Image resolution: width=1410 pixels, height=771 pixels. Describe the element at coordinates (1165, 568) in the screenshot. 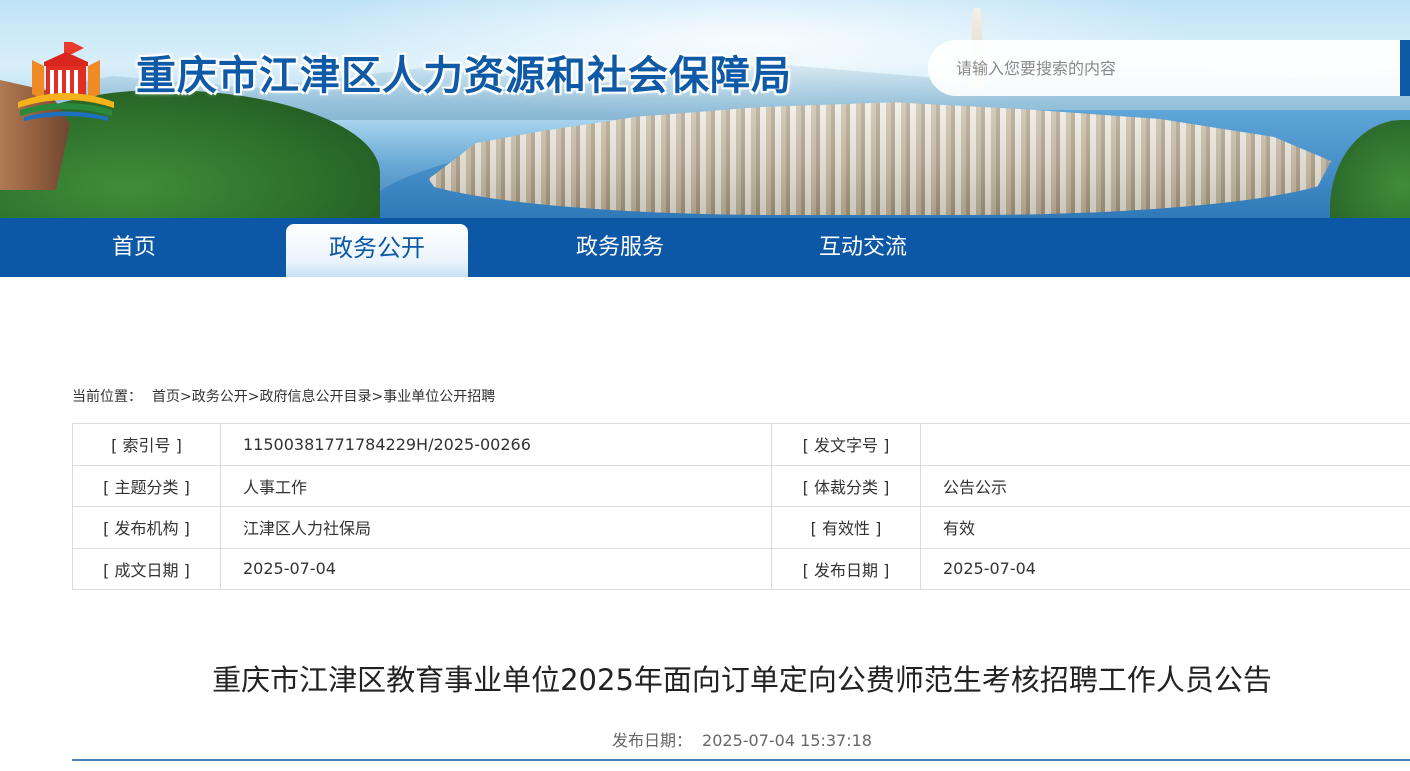

I see `info-value-publish-date: 2025-07-04` at that location.